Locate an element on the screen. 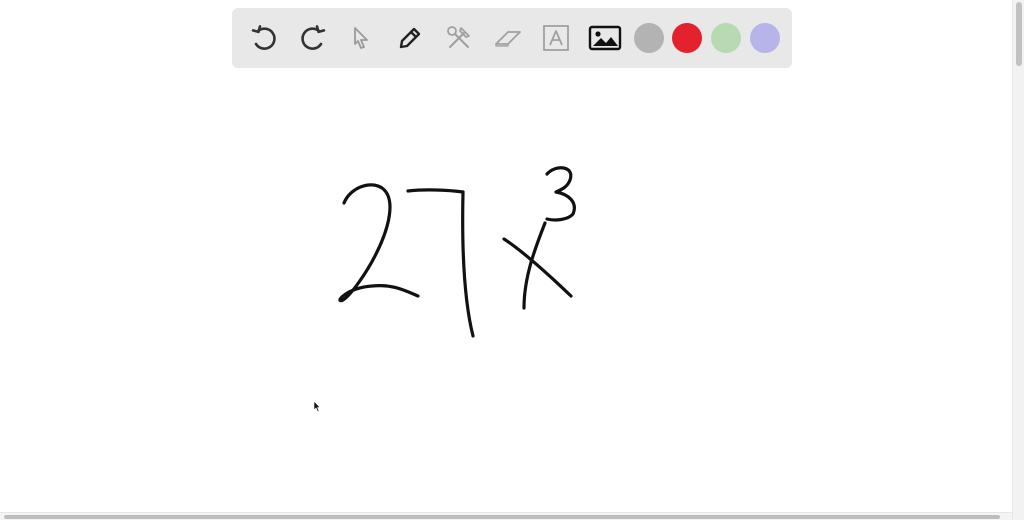 This screenshot has height=520, width=1024. digit-2-stroke is located at coordinates (379, 243).